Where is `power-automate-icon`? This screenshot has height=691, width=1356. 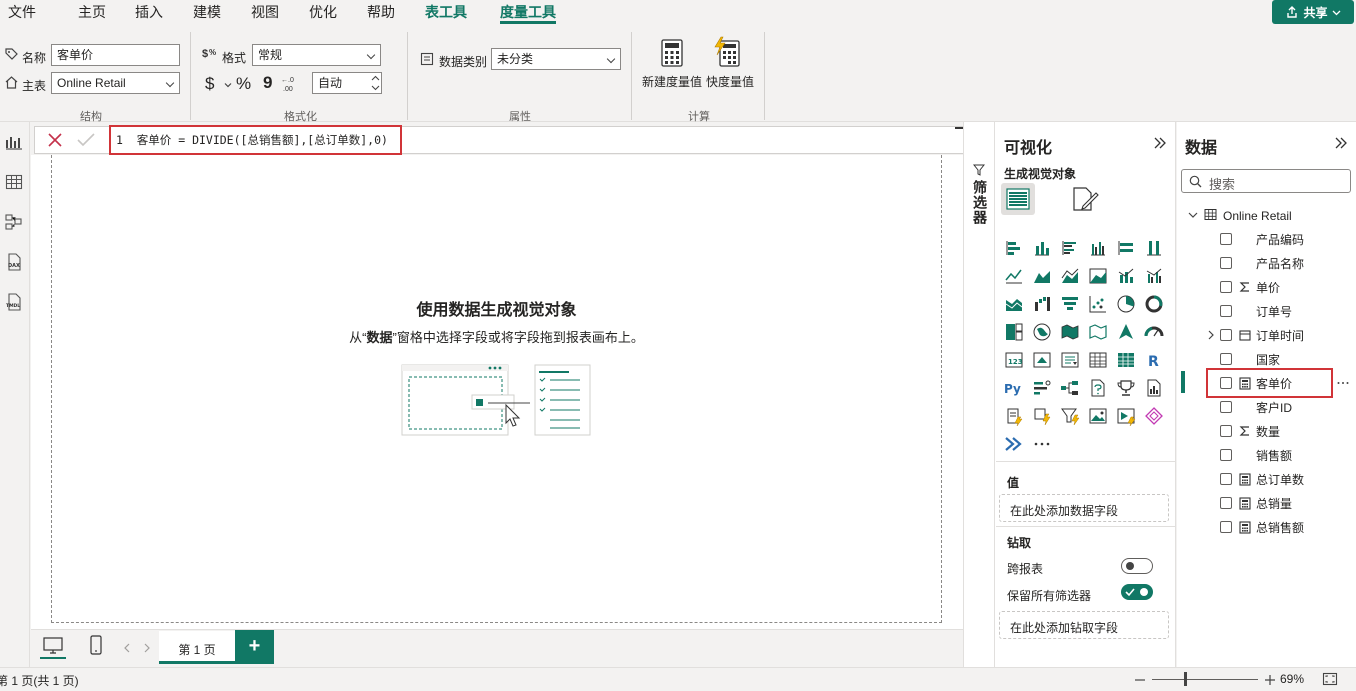
power-automate-icon is located at coordinates (1154, 416).